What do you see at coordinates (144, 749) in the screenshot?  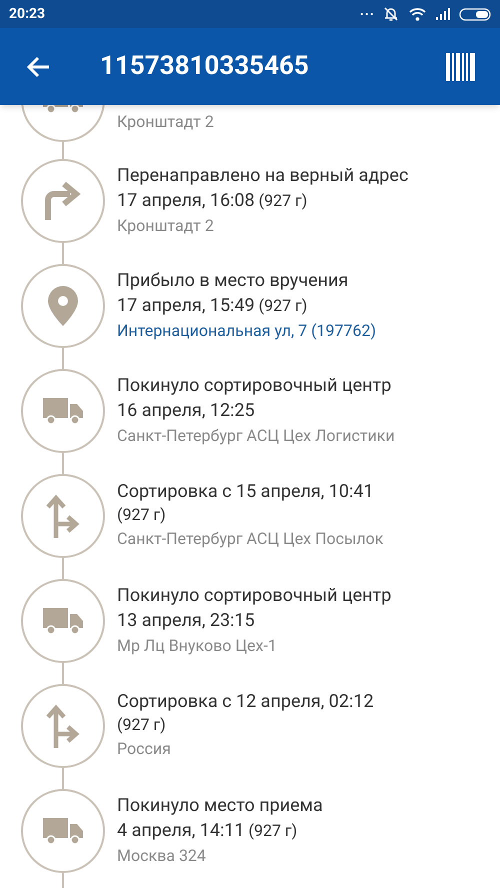 I see `event-location: Россия` at bounding box center [144, 749].